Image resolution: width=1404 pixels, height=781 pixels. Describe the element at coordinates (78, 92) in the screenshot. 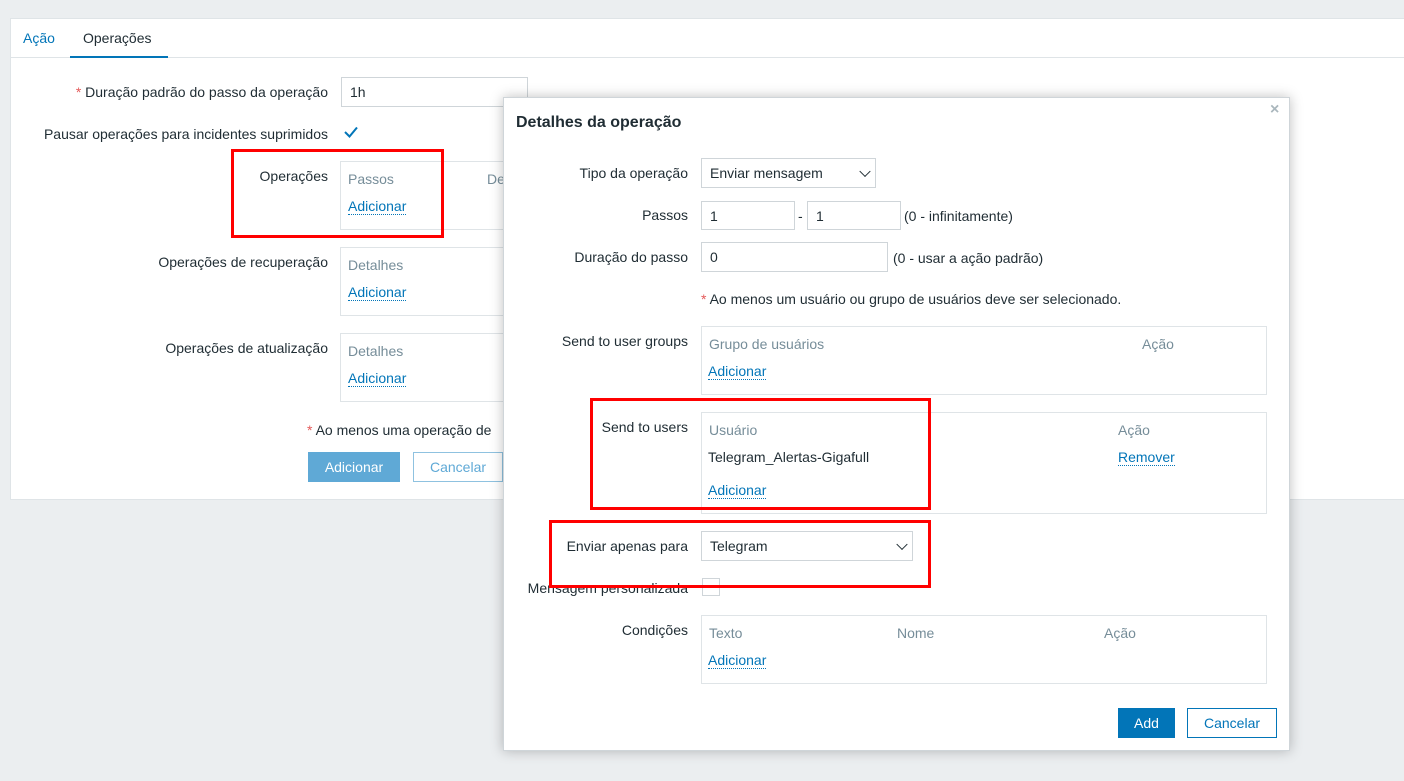

I see `required-asterisk: *` at that location.